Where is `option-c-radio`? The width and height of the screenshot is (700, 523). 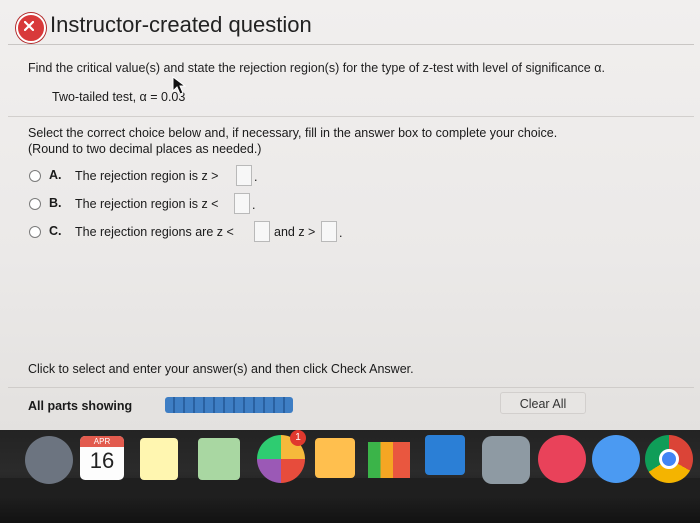
option-c-radio is located at coordinates (35, 232).